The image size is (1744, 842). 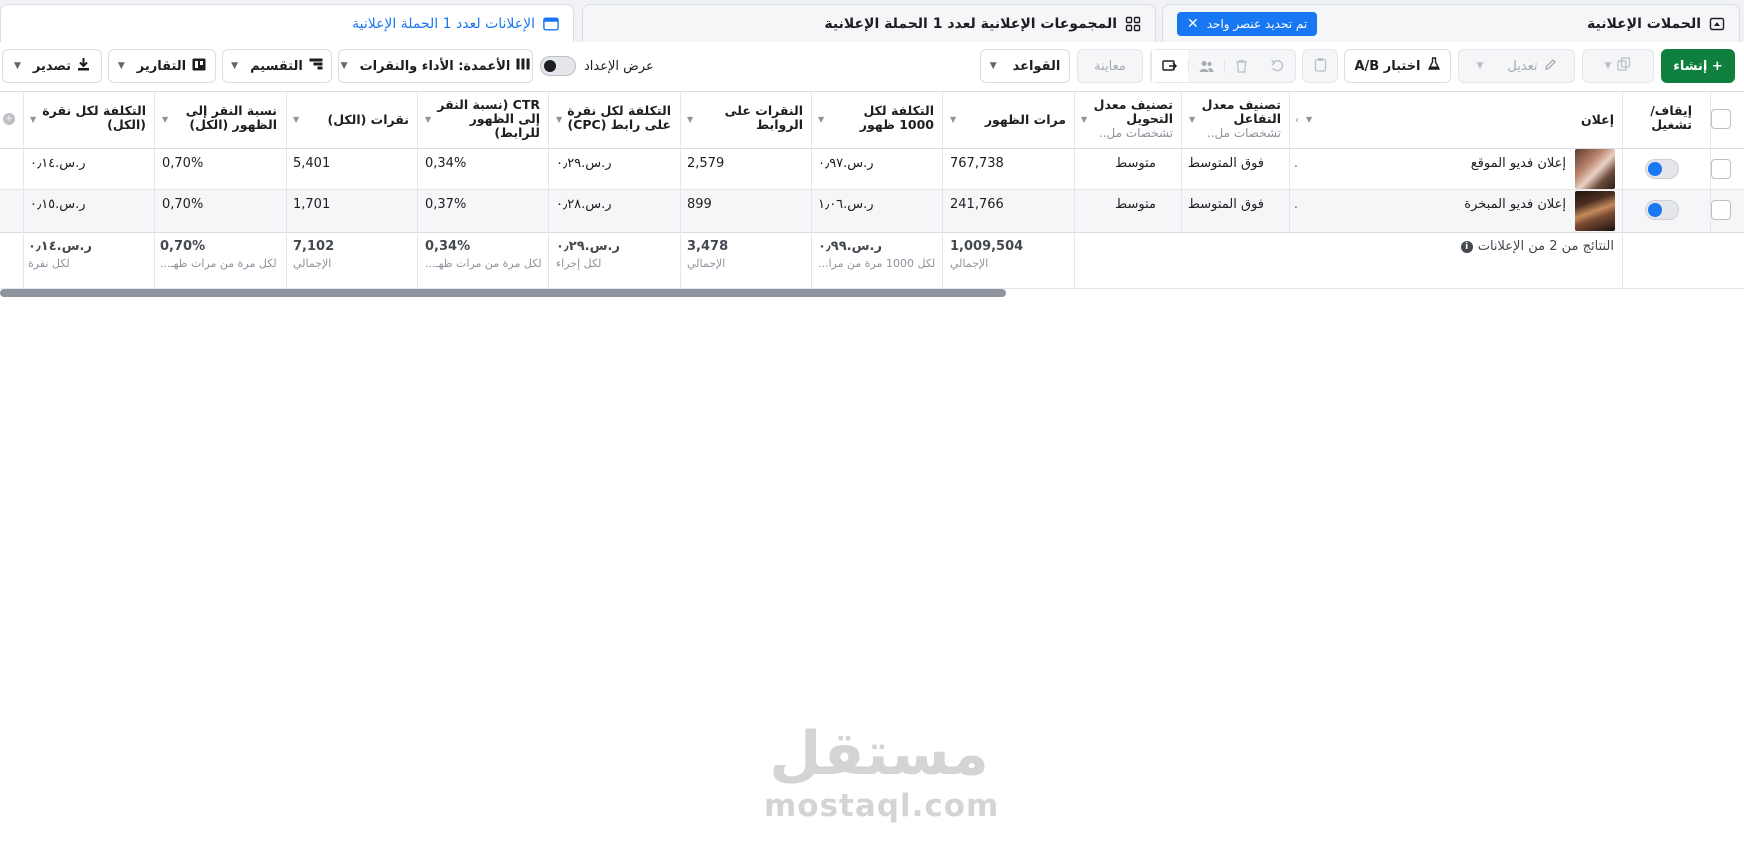 What do you see at coordinates (1241, 66) in the screenshot?
I see `trash-icon` at bounding box center [1241, 66].